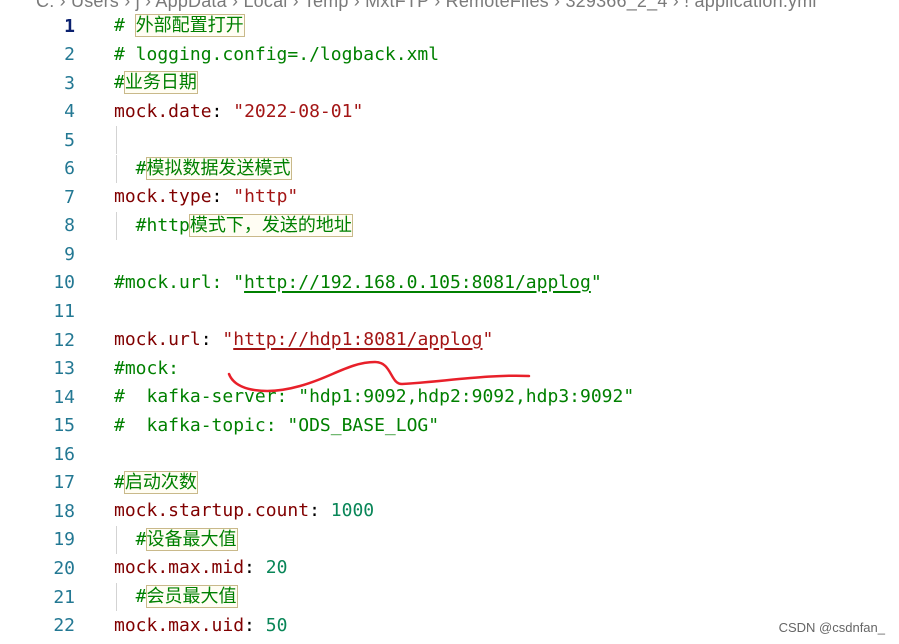 The image size is (899, 644). Describe the element at coordinates (449, 168) in the screenshot. I see `code-line: 6 #模拟数据发送模式` at that location.